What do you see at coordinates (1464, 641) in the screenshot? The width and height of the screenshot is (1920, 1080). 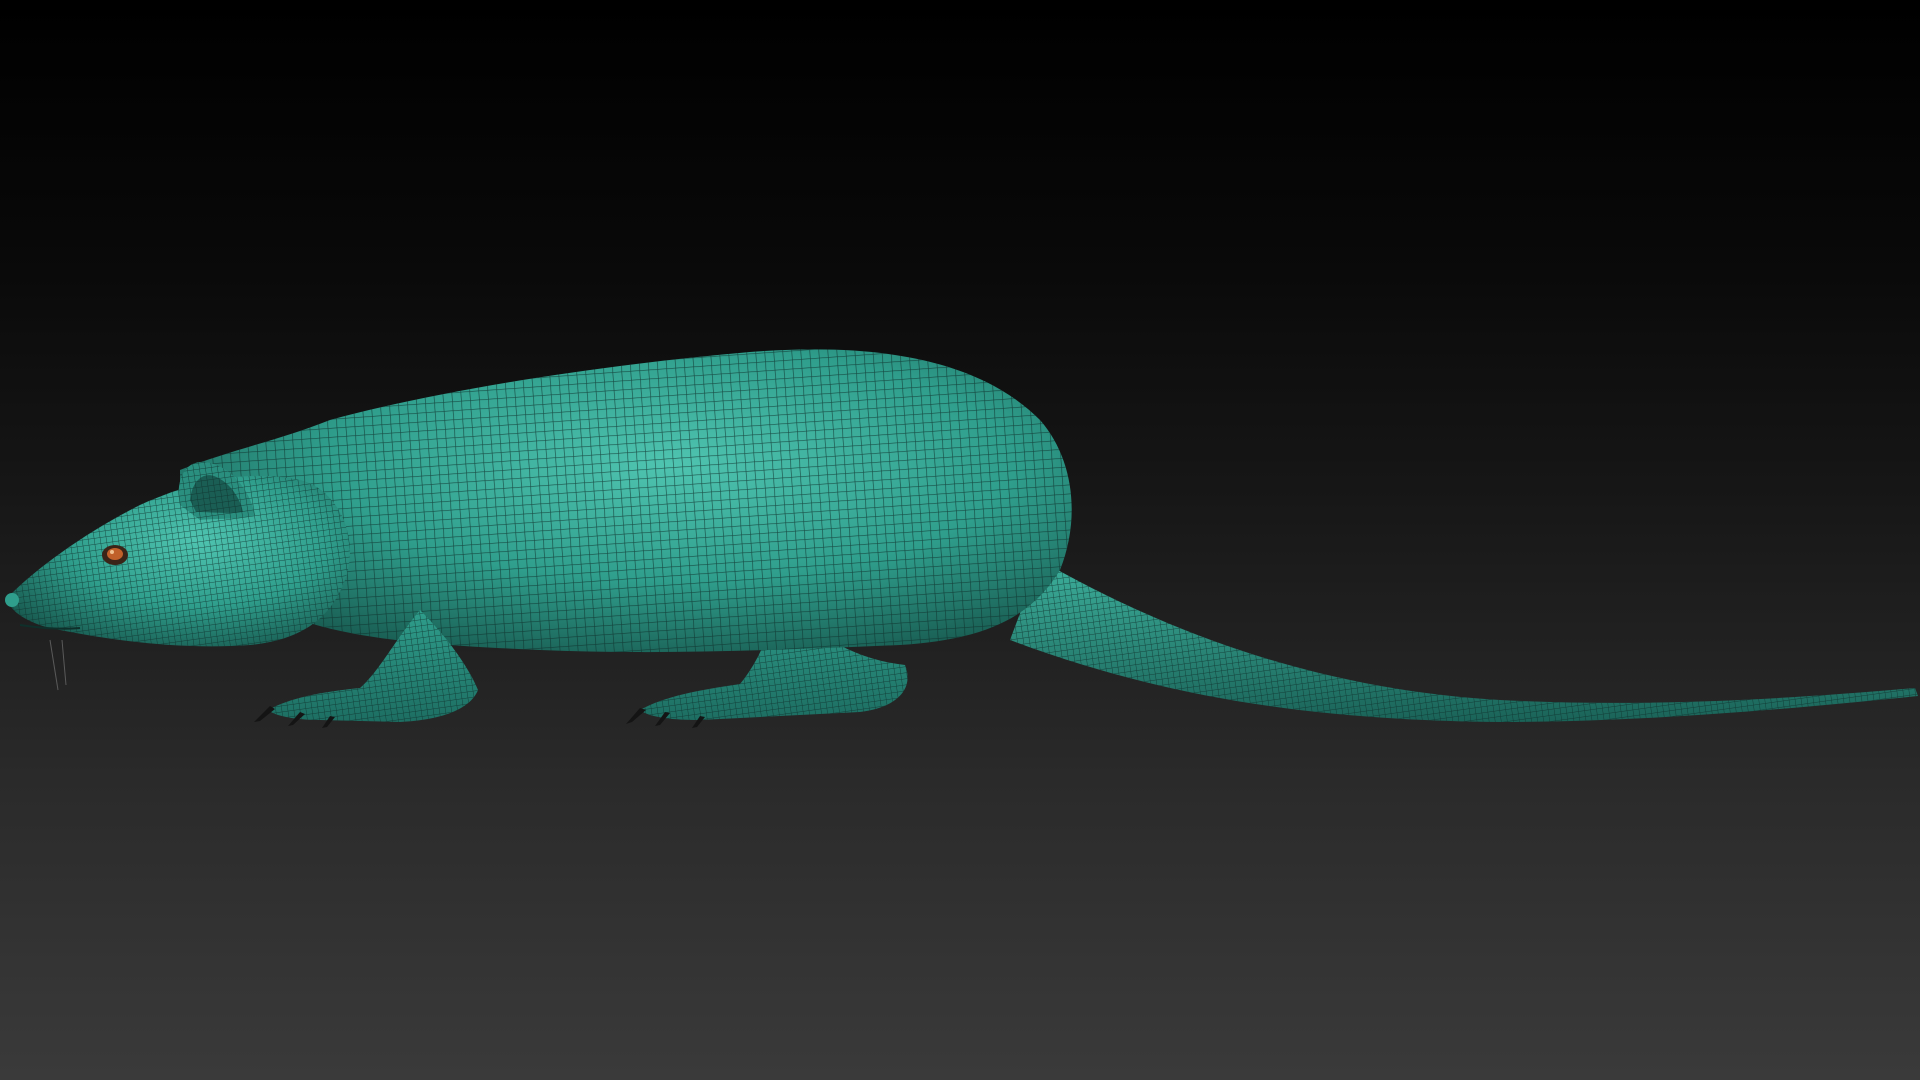 I see `rat-tail` at bounding box center [1464, 641].